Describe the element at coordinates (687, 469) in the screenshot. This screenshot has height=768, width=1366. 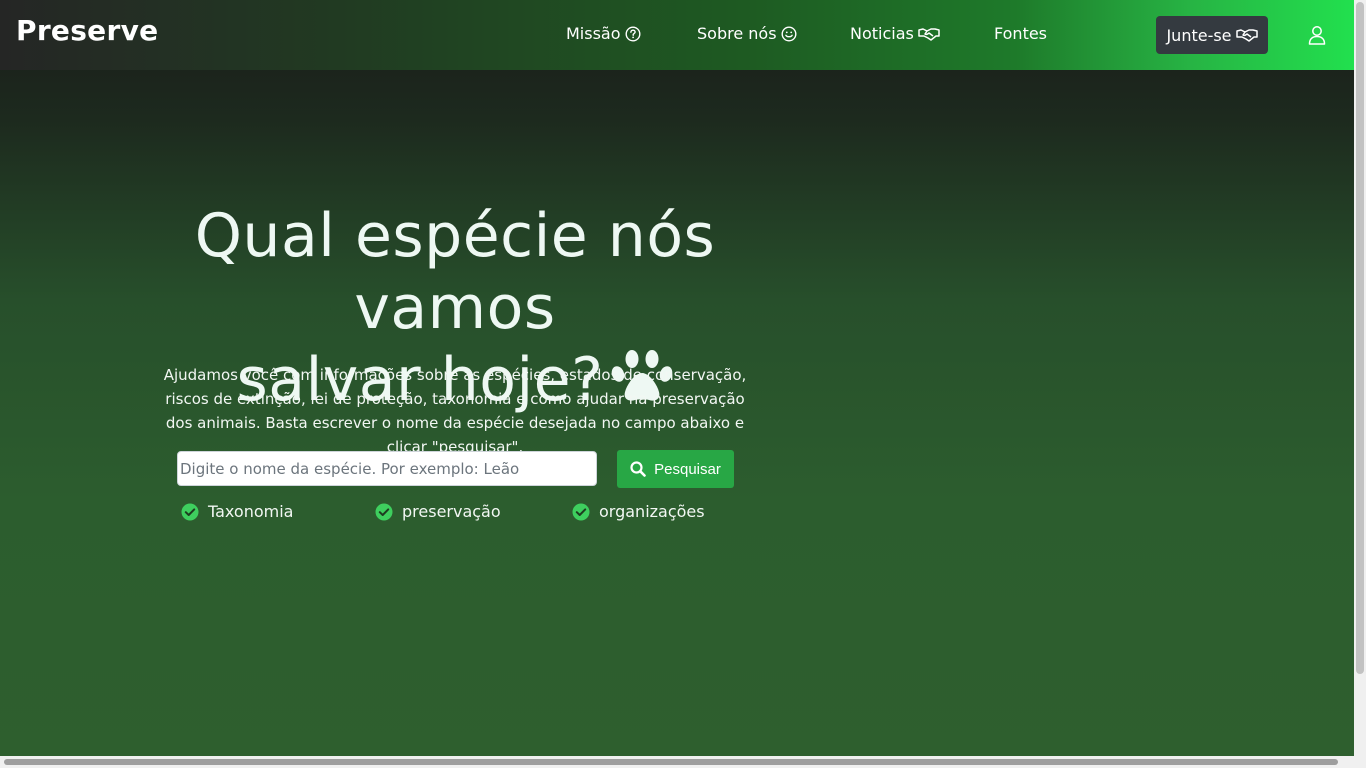
I see `search-button-label: Pesquisar` at that location.